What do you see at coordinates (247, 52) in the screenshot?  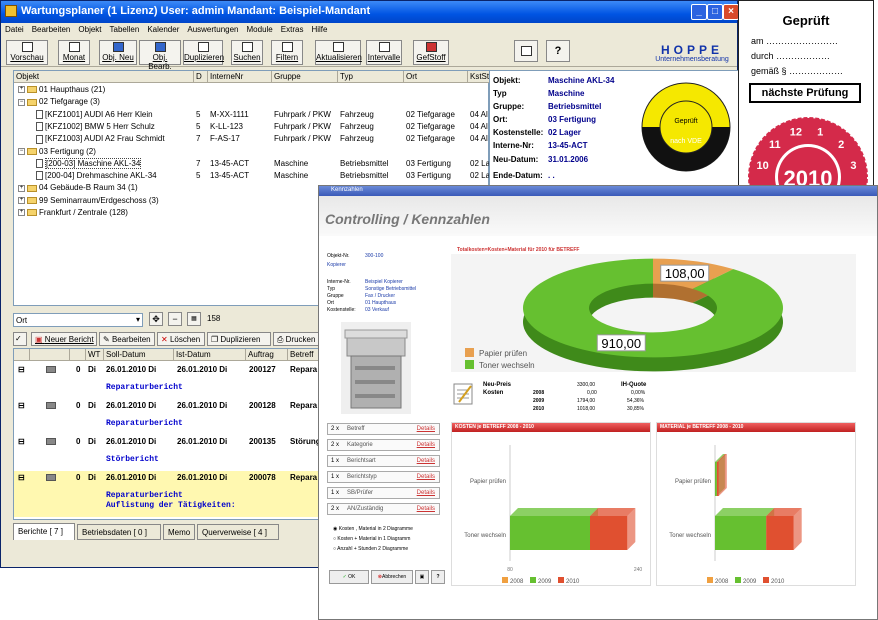 I see `suchen-button: Suchen` at bounding box center [247, 52].